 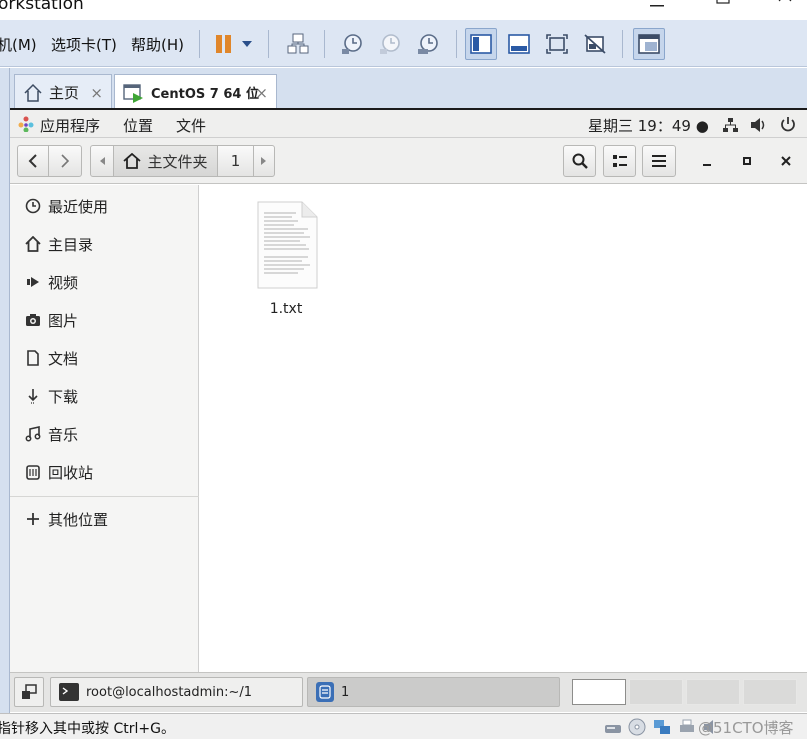 I want to click on unity-button, so click(x=595, y=44).